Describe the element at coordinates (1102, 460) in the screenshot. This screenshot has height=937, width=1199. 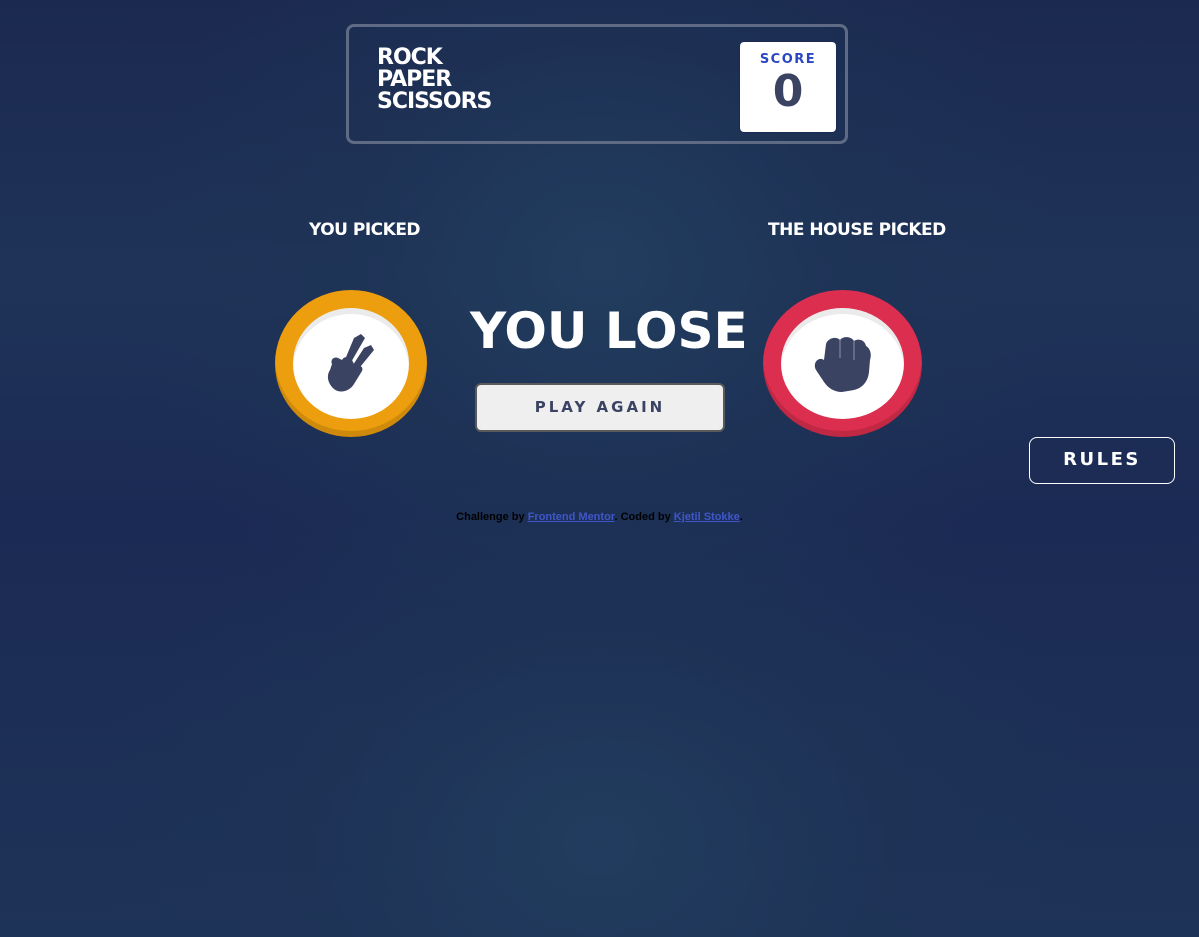
I see `rules-button: RULES` at that location.